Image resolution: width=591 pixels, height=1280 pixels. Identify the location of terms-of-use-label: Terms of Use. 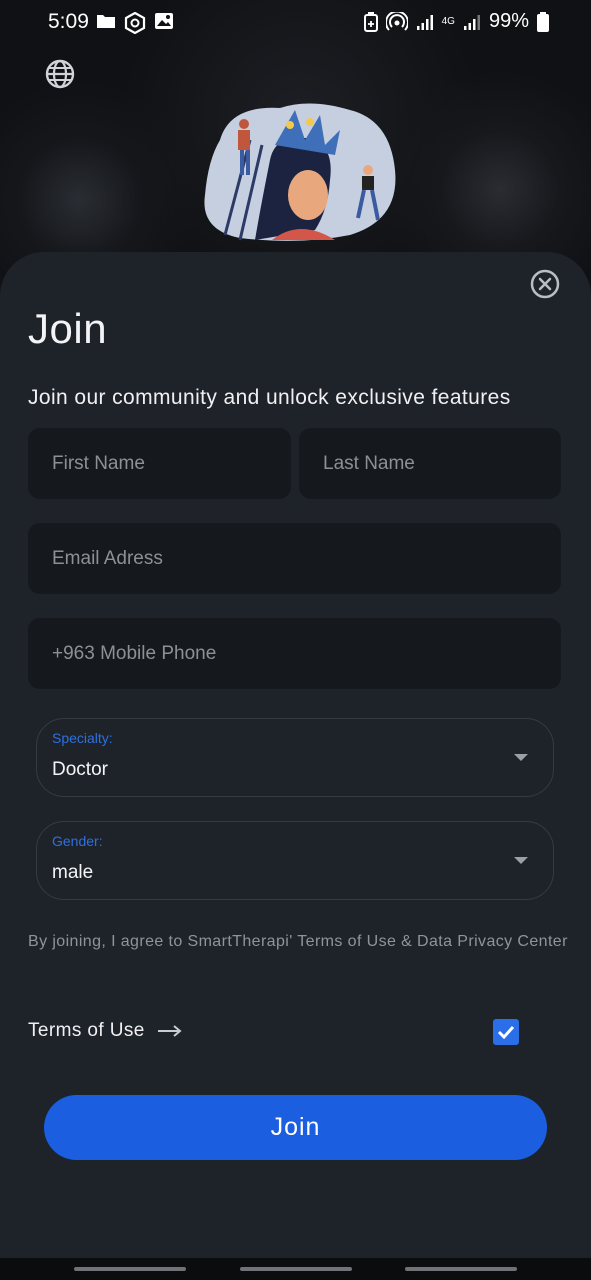
(86, 1030).